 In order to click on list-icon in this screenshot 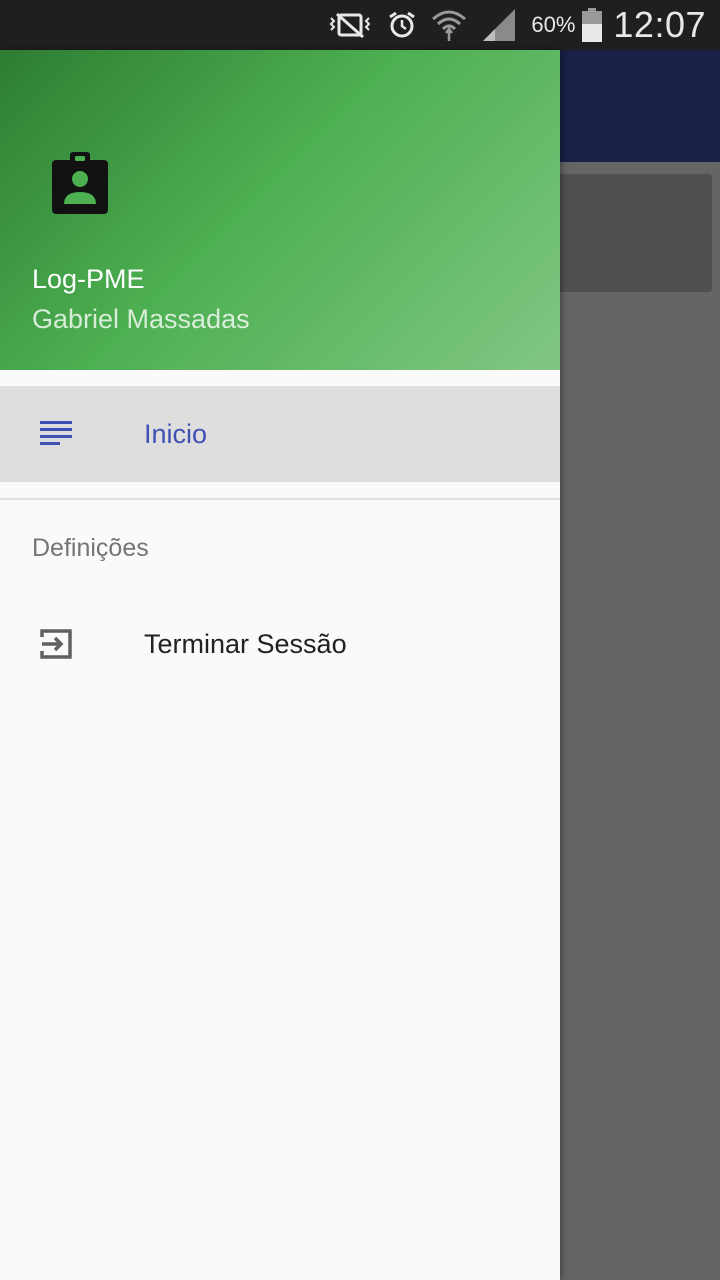, I will do `click(56, 434)`.